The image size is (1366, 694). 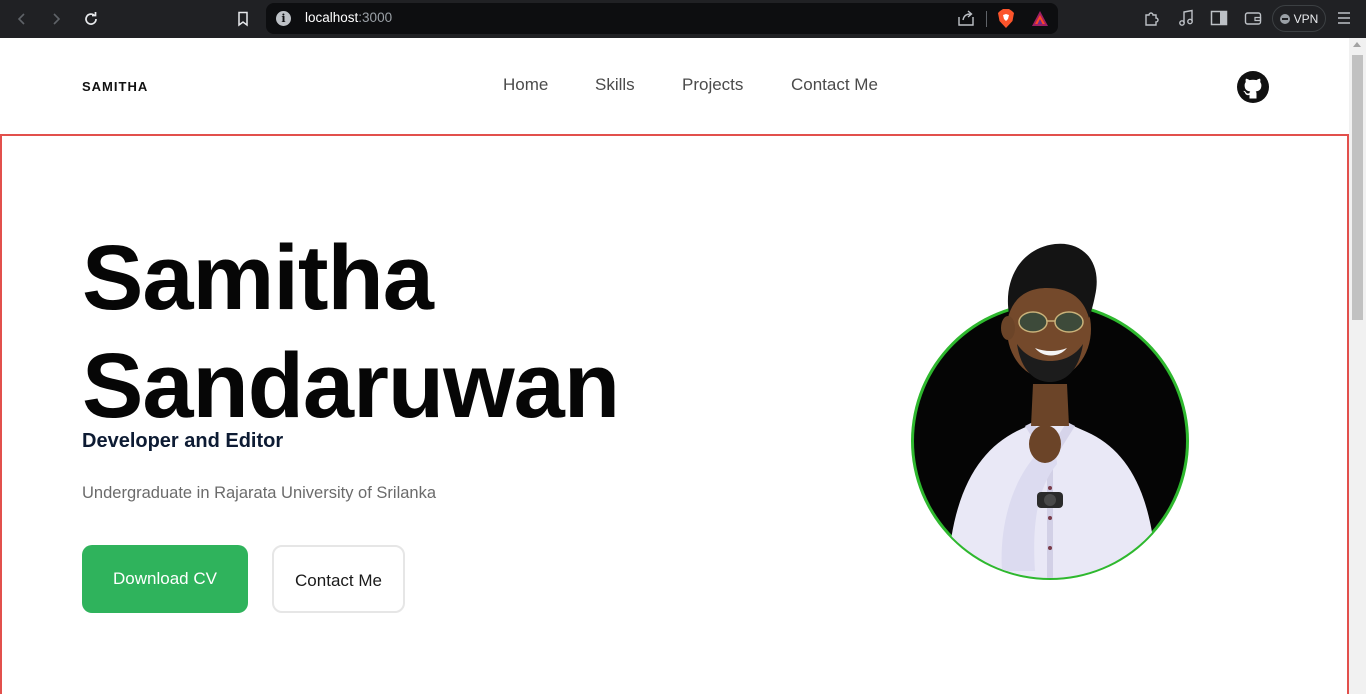 What do you see at coordinates (91, 19) in the screenshot?
I see `reload-icon` at bounding box center [91, 19].